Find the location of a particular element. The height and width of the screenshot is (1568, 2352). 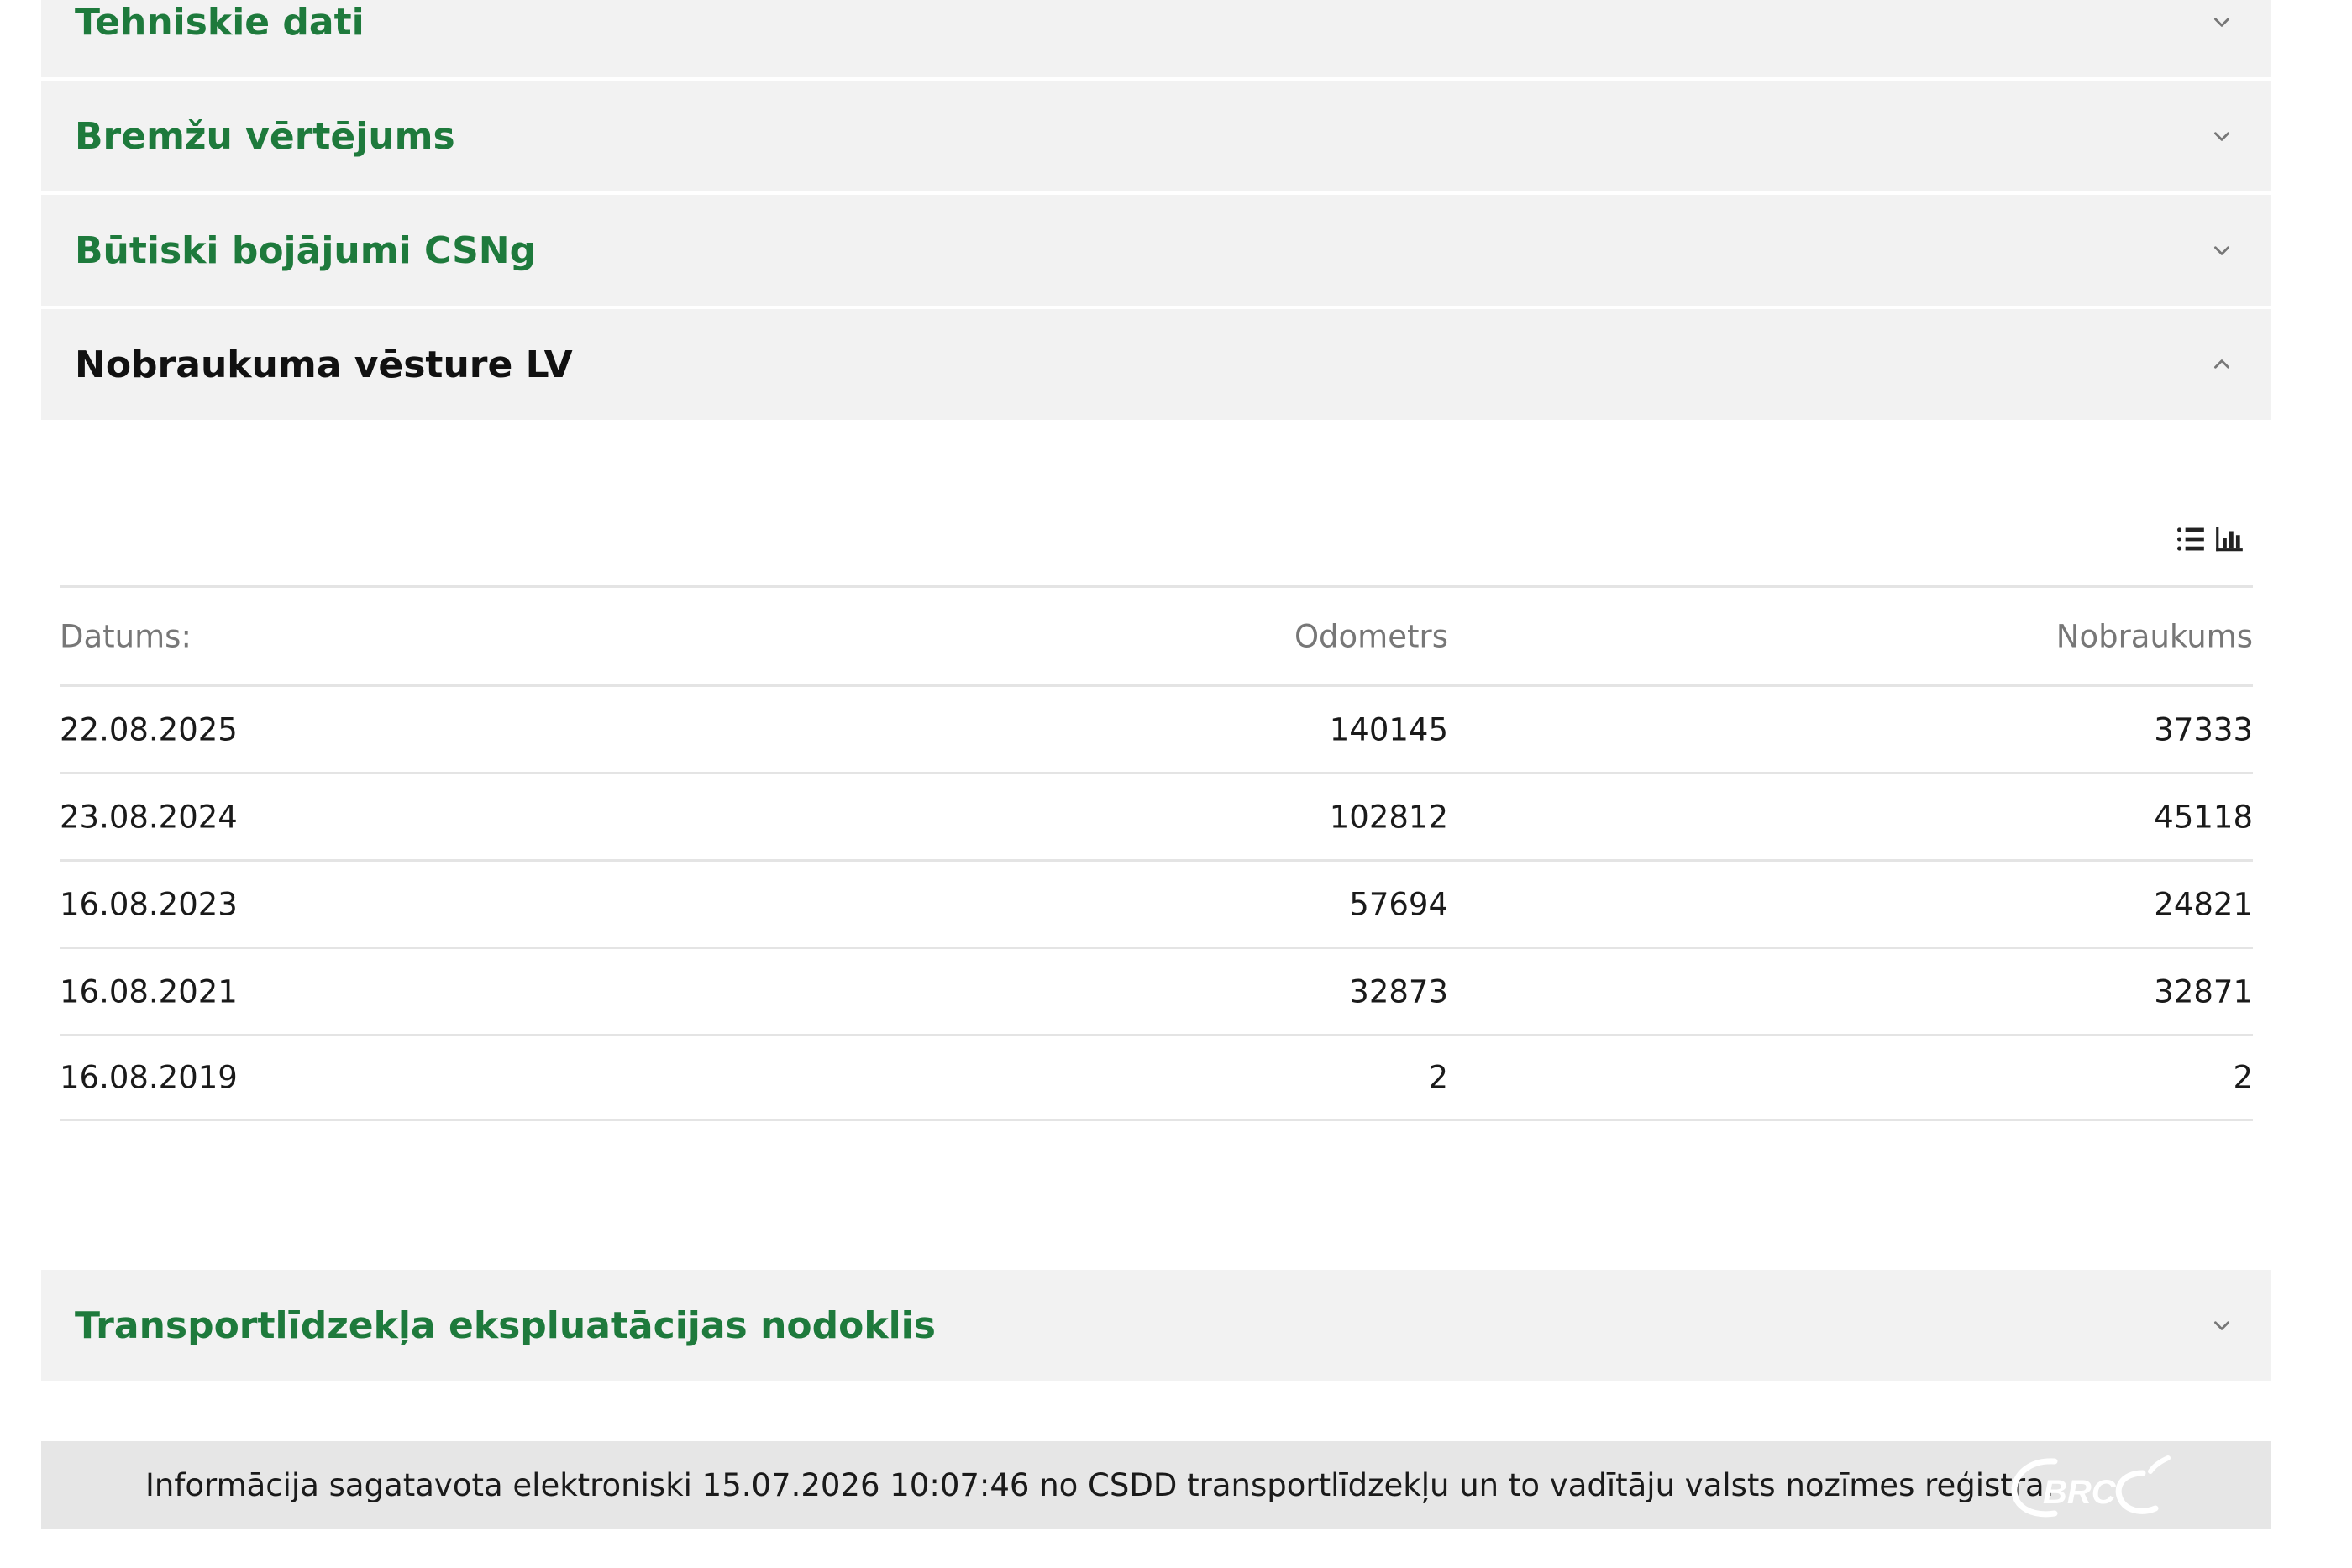

cell-date: 22.08.2025 is located at coordinates (149, 729).